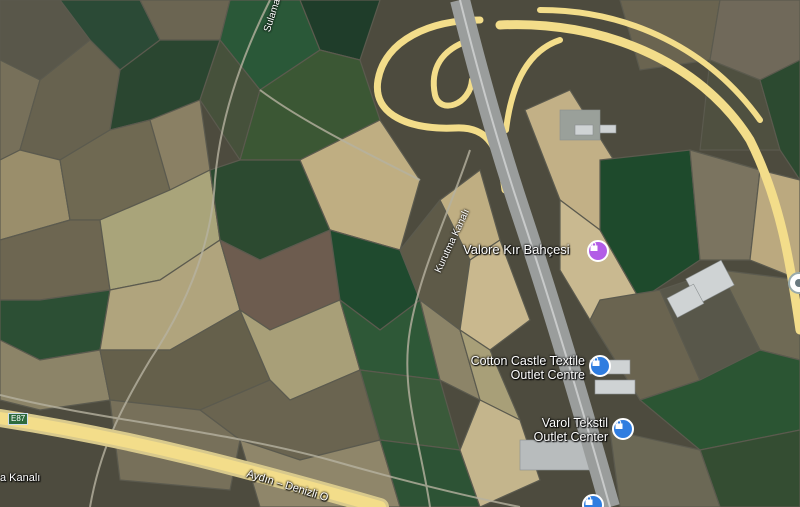 The width and height of the screenshot is (800, 507). What do you see at coordinates (623, 429) in the screenshot?
I see `poi-pin-varol` at bounding box center [623, 429].